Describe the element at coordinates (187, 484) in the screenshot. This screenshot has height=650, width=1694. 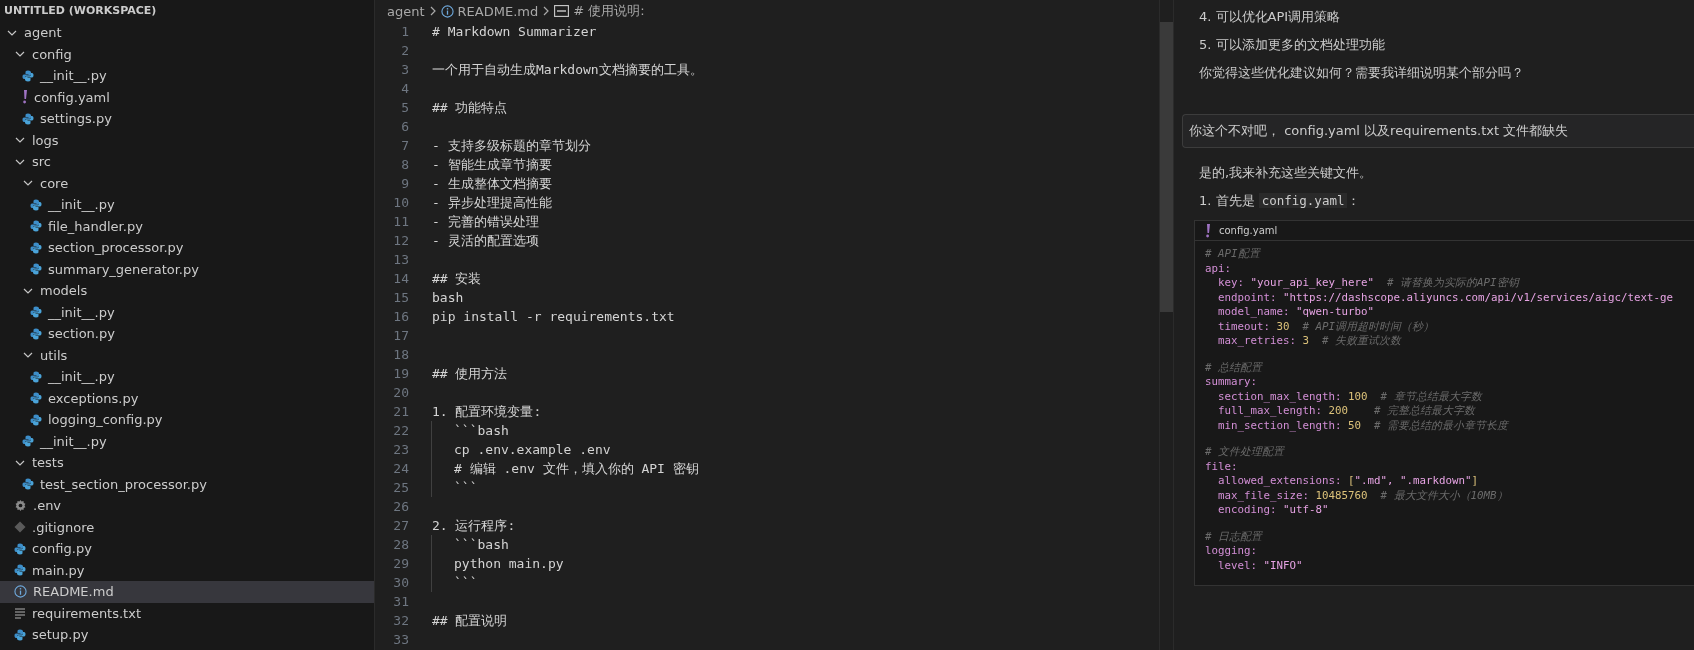
I see `file-item: test_section_processor.py` at that location.